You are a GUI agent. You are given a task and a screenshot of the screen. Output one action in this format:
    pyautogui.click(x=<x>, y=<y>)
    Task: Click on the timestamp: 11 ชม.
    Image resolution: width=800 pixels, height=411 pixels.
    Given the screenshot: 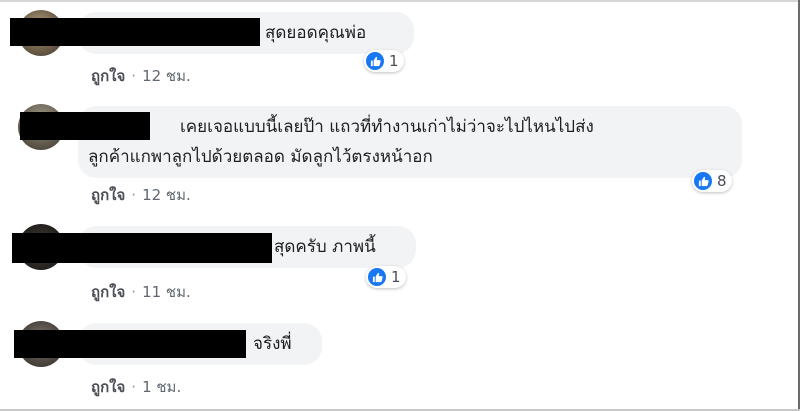 What is the action you would take?
    pyautogui.click(x=166, y=292)
    